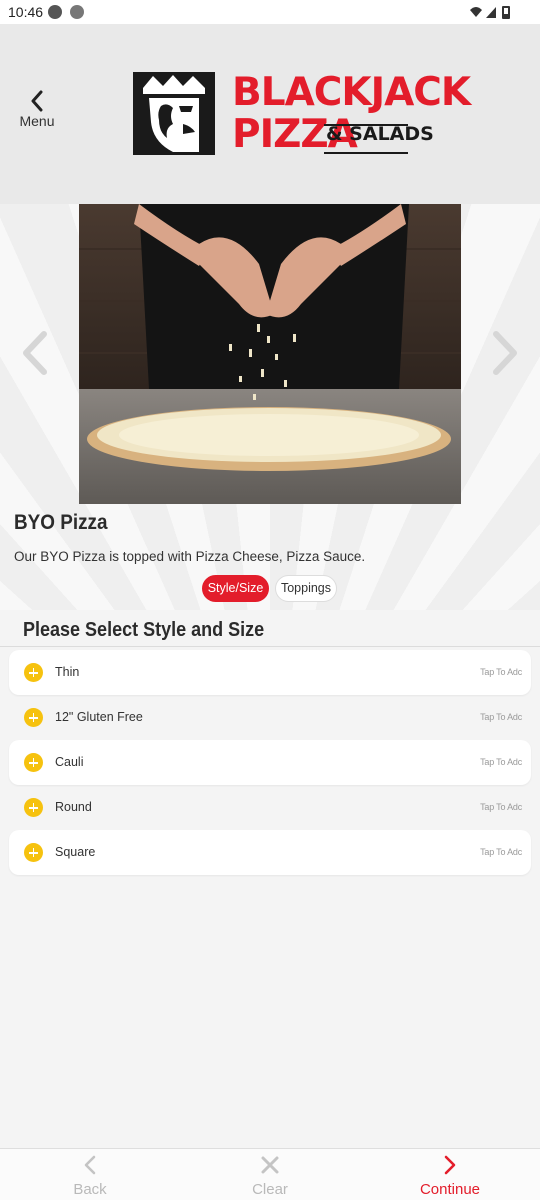 This screenshot has width=540, height=1200. Describe the element at coordinates (55, 12) in the screenshot. I see `sync-icon` at that location.